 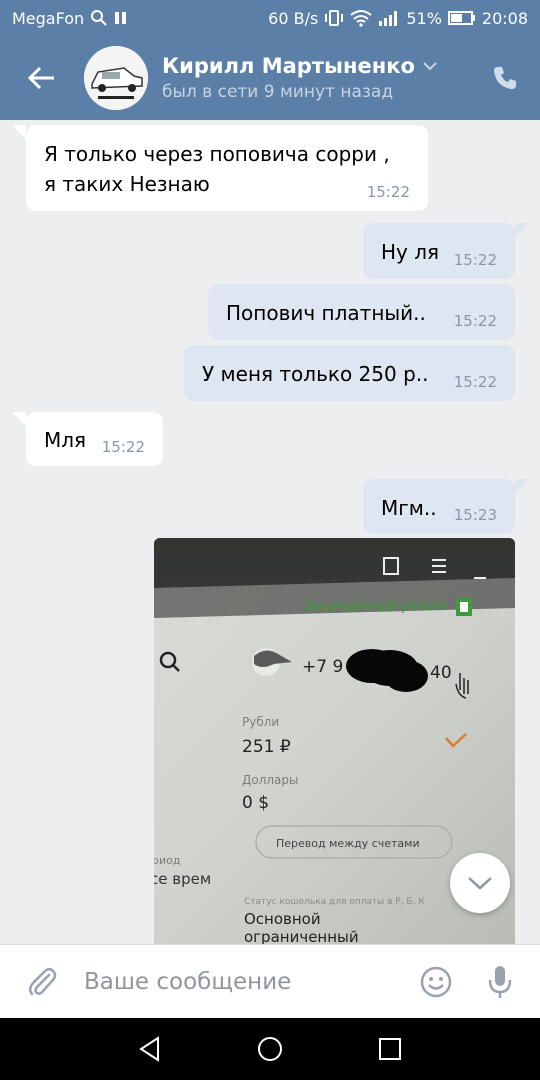 I want to click on paperclip-icon, so click(x=43, y=981).